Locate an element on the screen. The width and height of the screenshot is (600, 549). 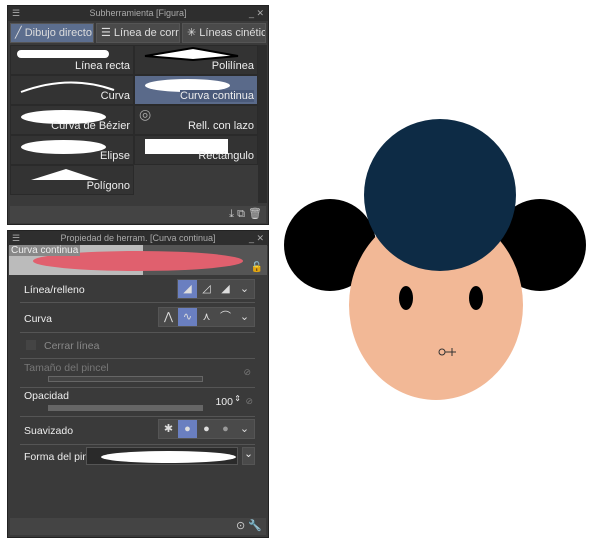
line-fill-row: Línea/relleno ◢ ◿ ◢ ⌄ is located at coordinates (137, 290).